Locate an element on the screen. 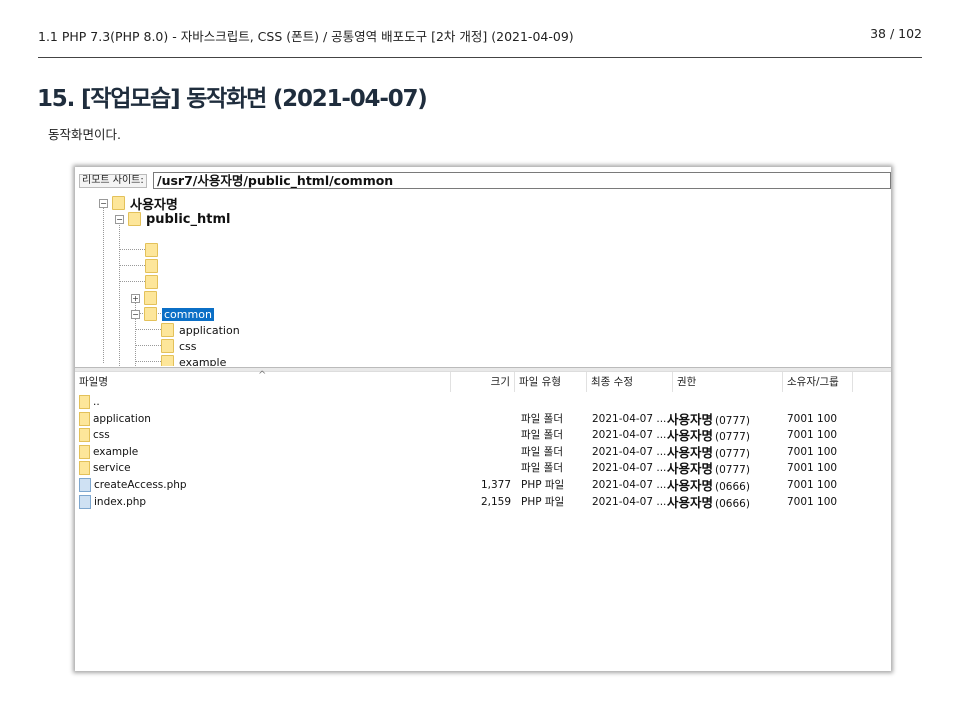 The width and height of the screenshot is (960, 720). file-permission-cell: 사용자명 (0777) is located at coordinates (727, 468).